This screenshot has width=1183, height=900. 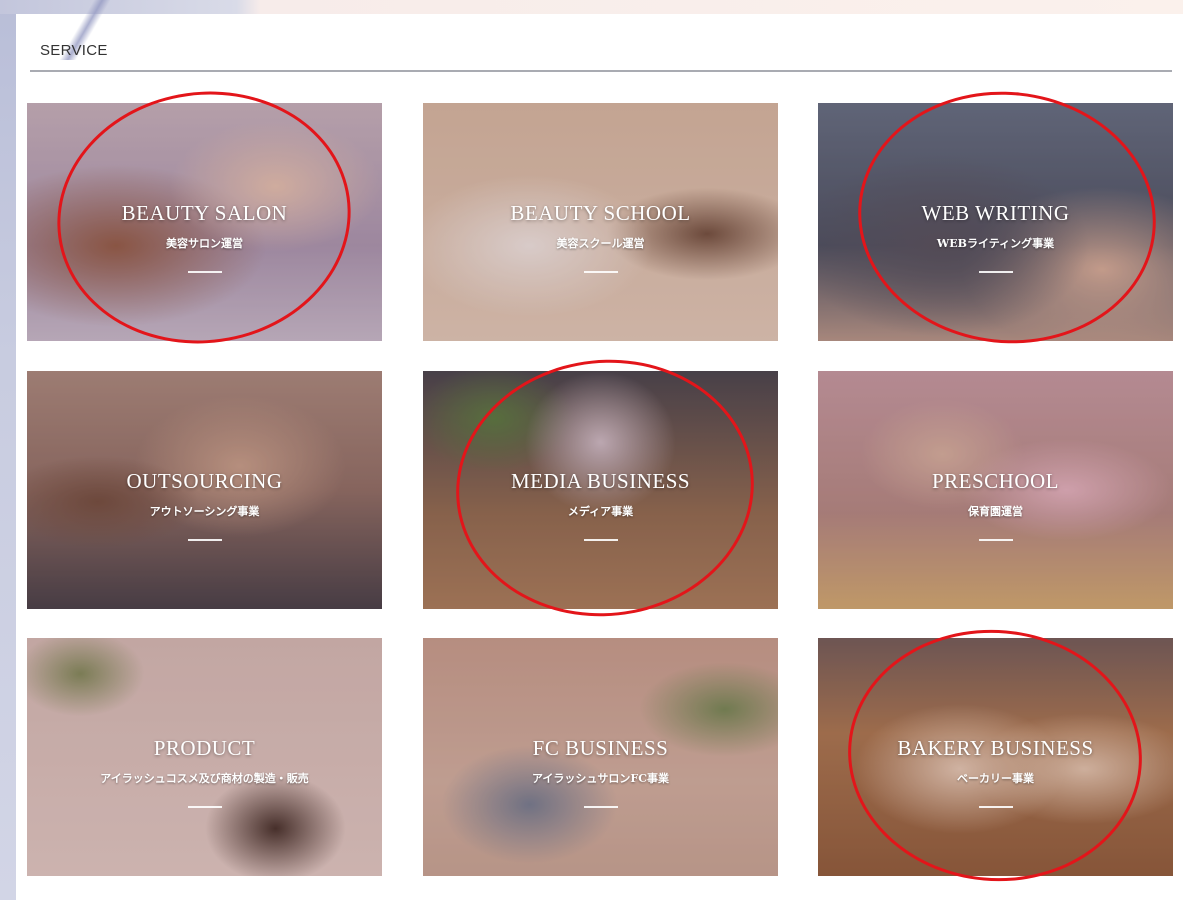 I want to click on service-card-product: PRODUCT アイラッシュコスメ及び商材の製造・販売, so click(x=204, y=757).